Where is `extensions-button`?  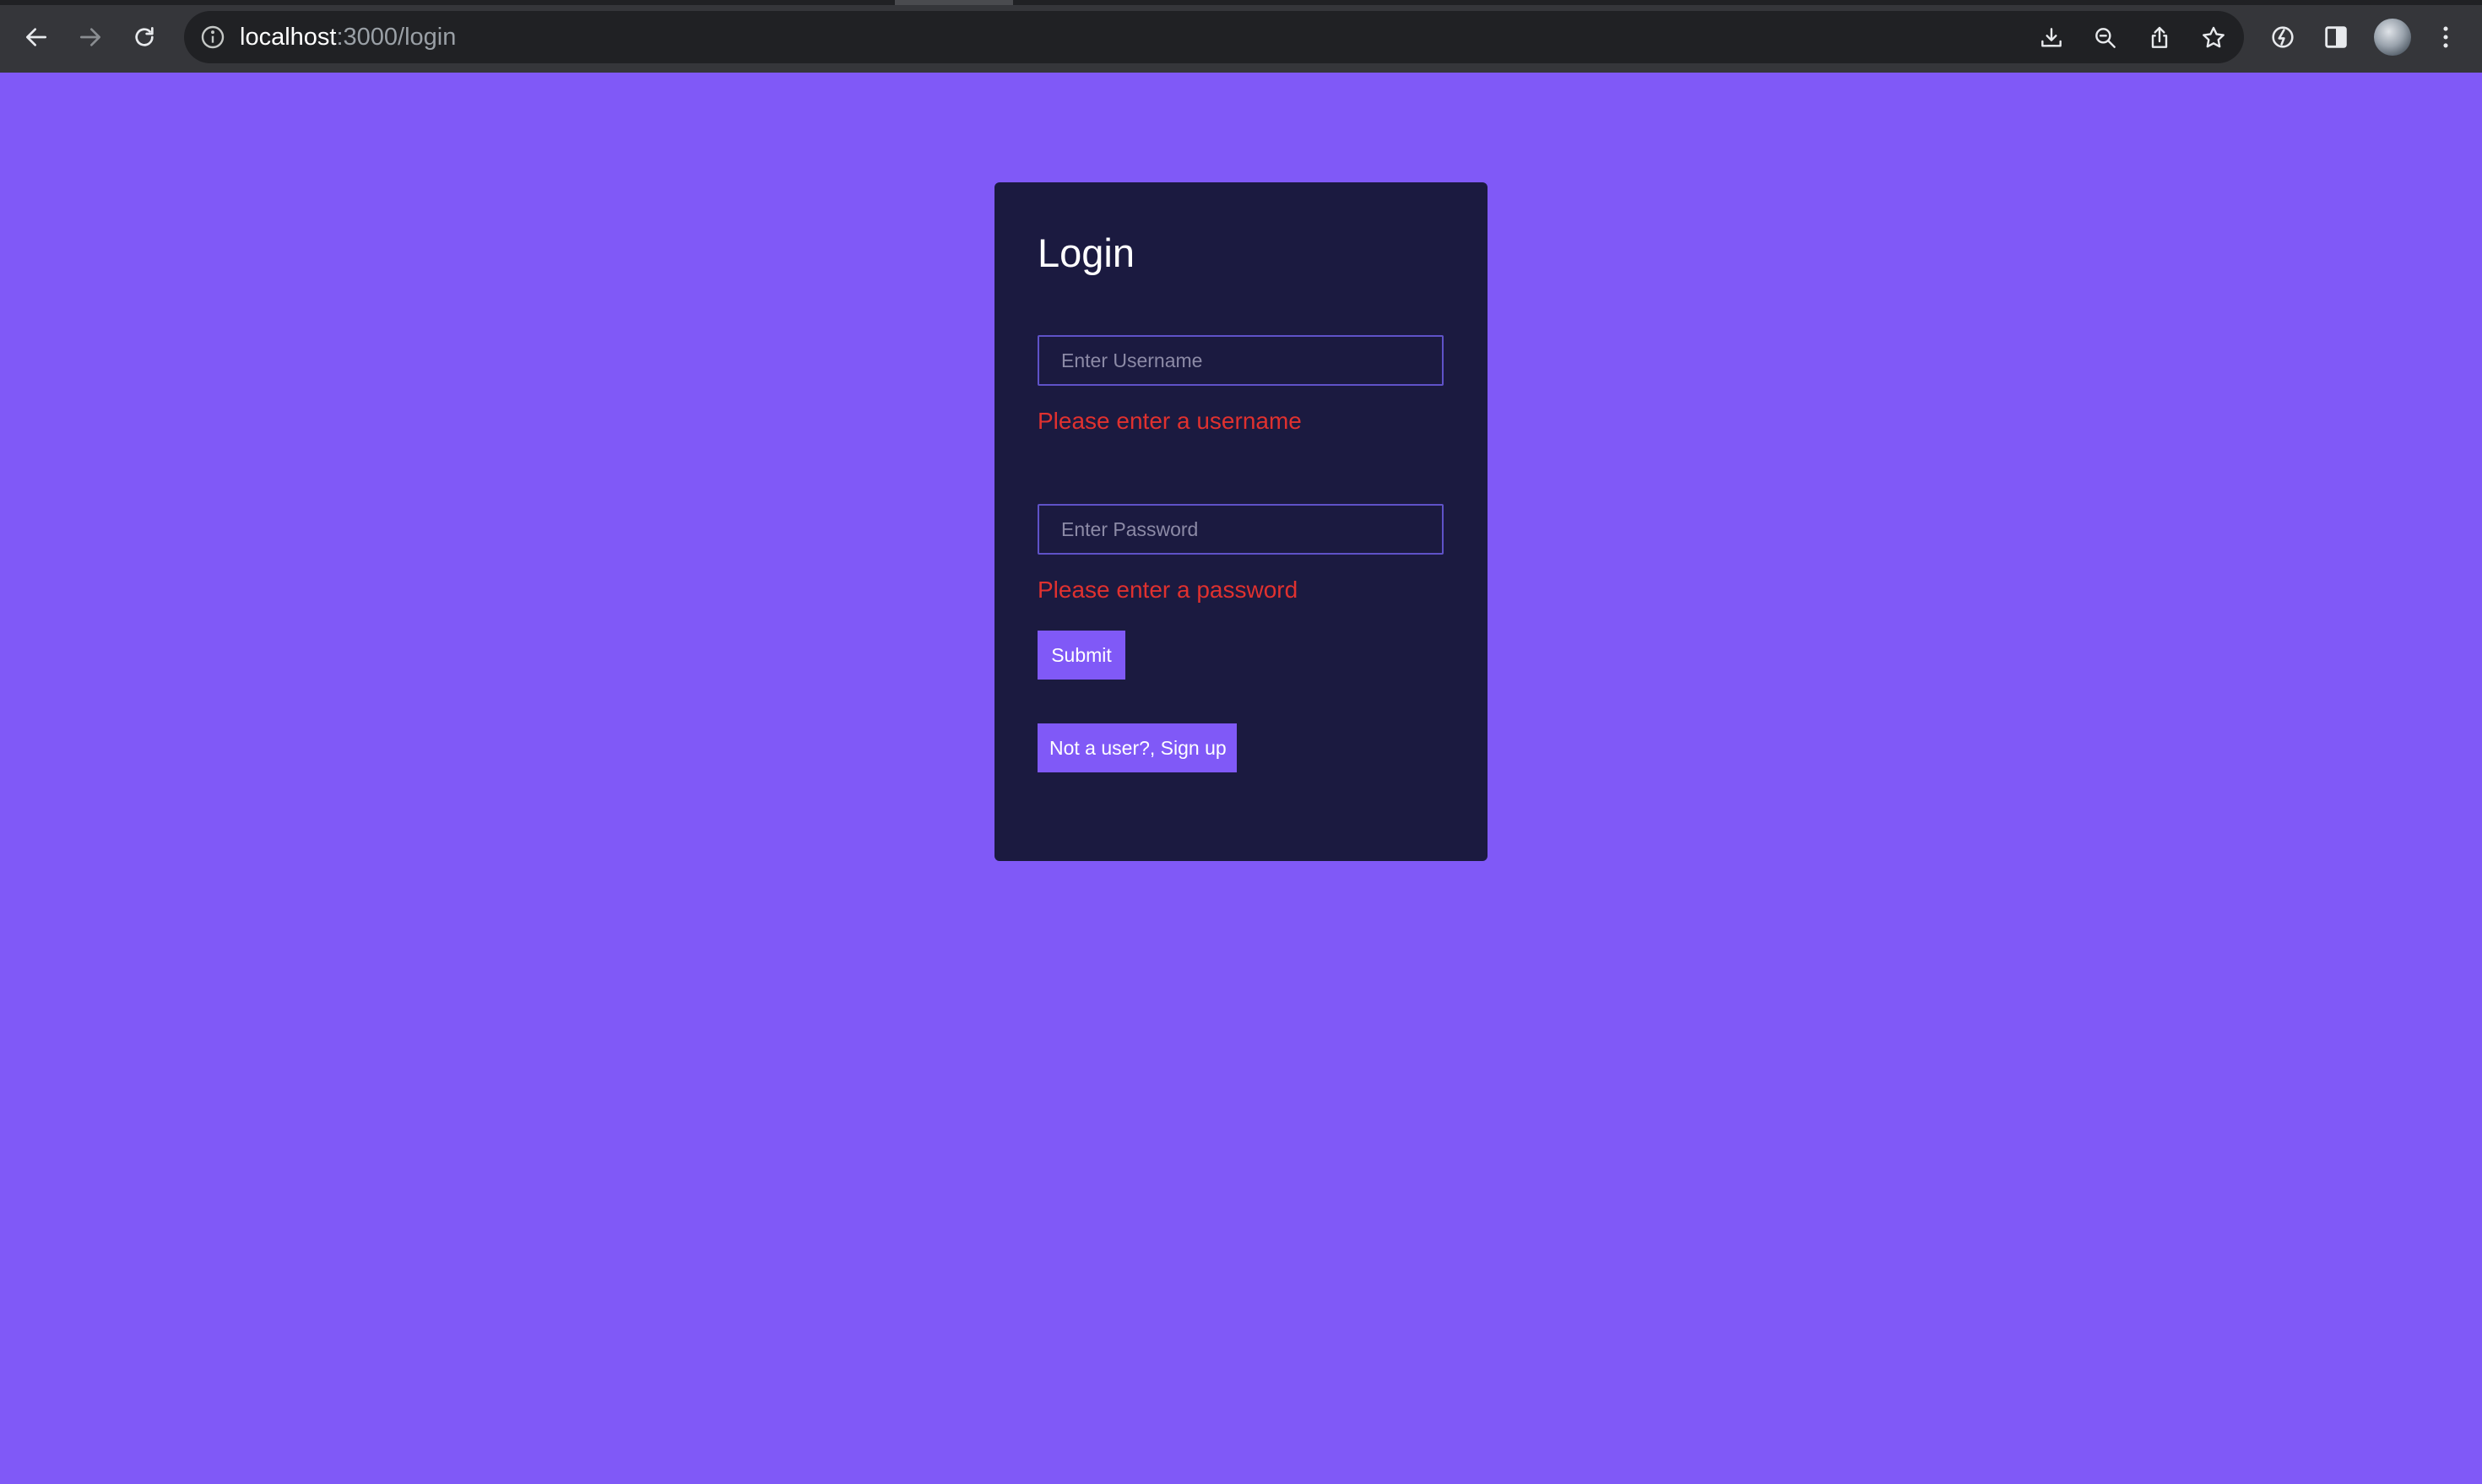
extensions-button is located at coordinates (2283, 37).